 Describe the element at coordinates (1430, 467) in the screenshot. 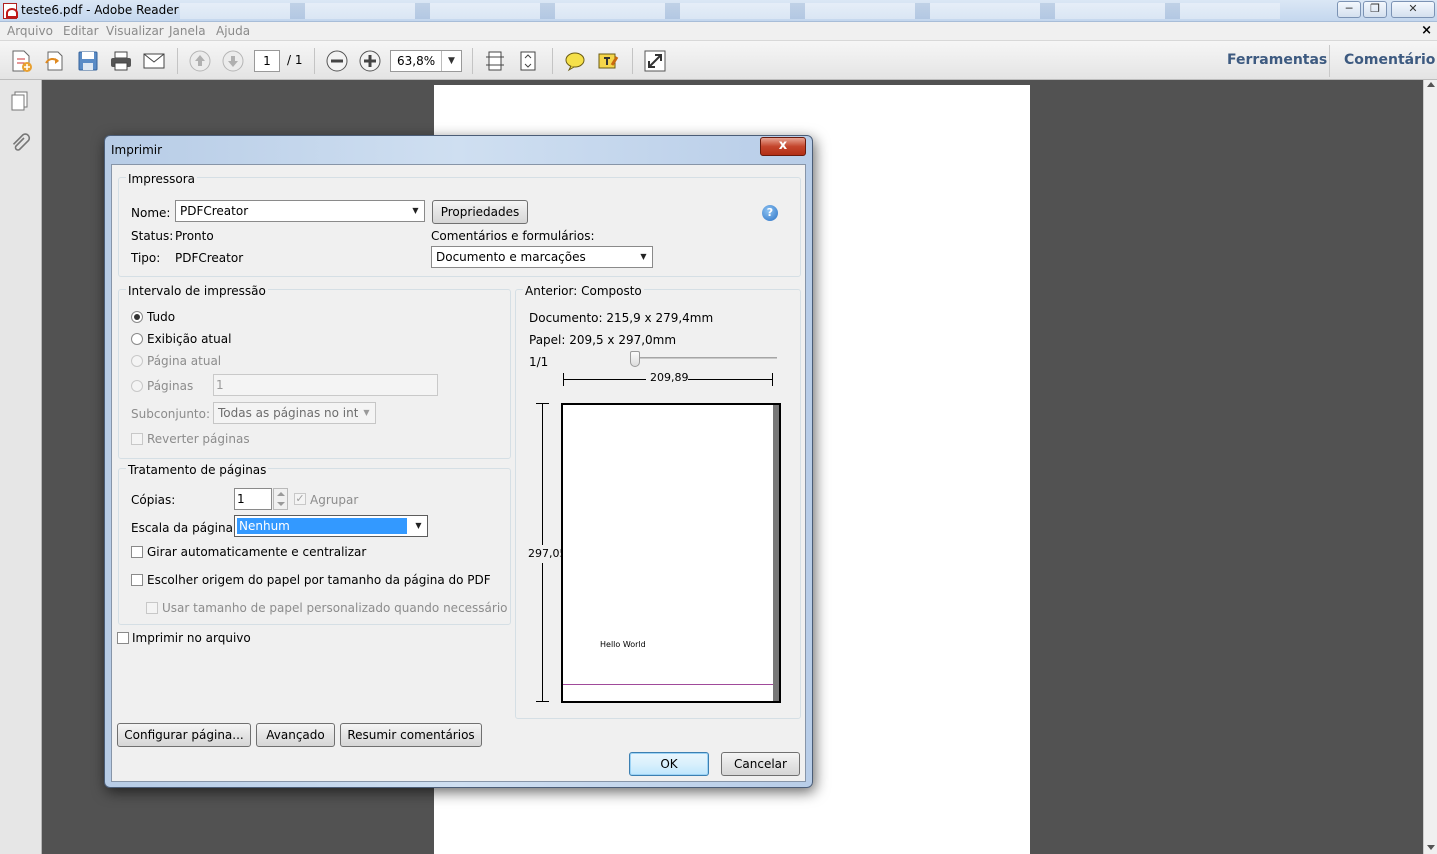

I see `vertical-scrollbar` at that location.